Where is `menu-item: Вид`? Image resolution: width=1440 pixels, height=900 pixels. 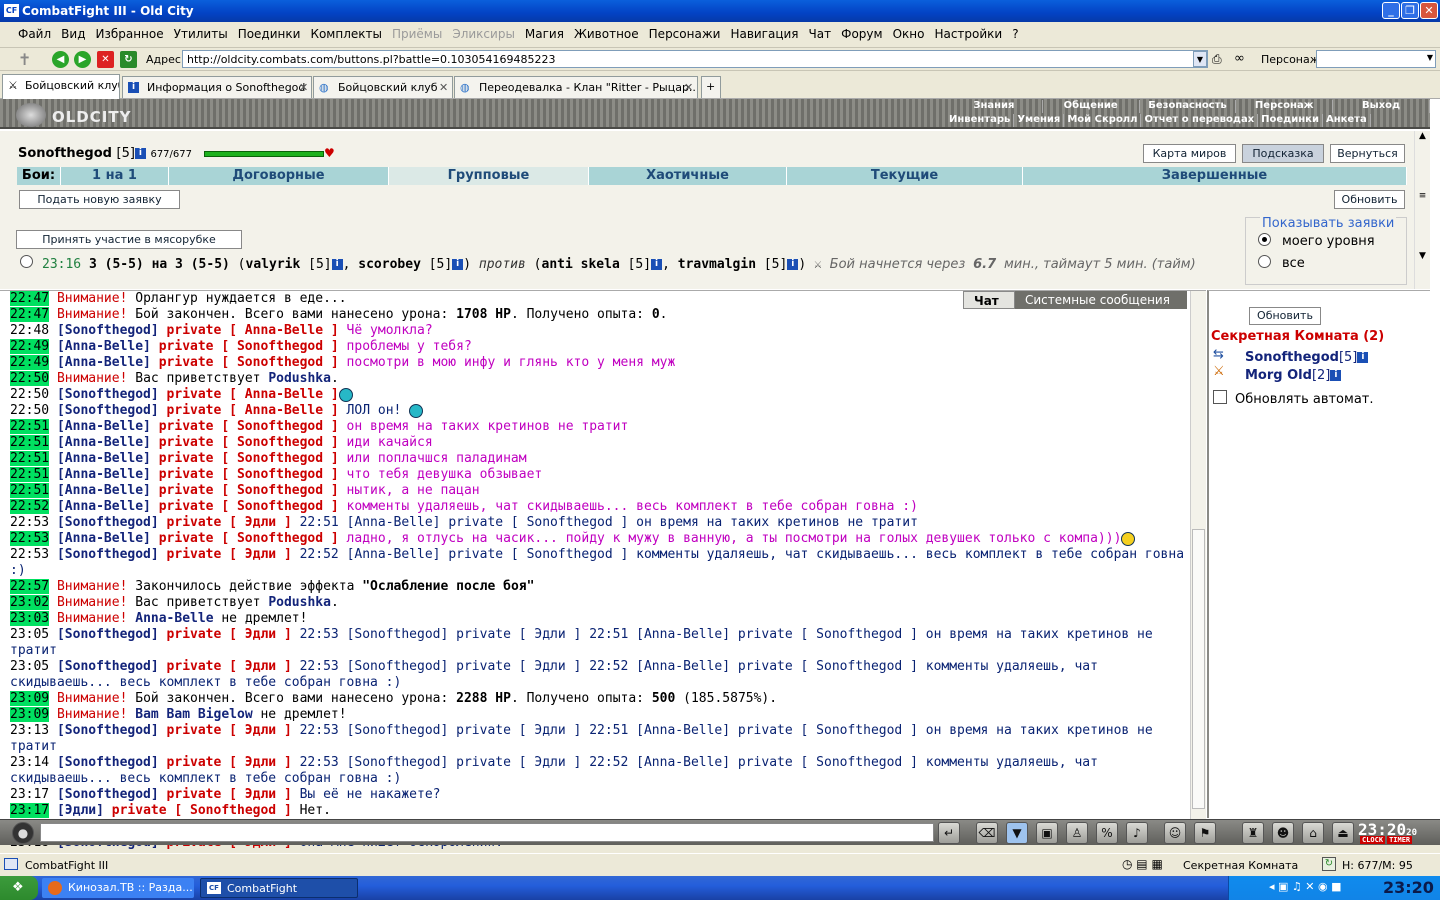 menu-item: Вид is located at coordinates (73, 34).